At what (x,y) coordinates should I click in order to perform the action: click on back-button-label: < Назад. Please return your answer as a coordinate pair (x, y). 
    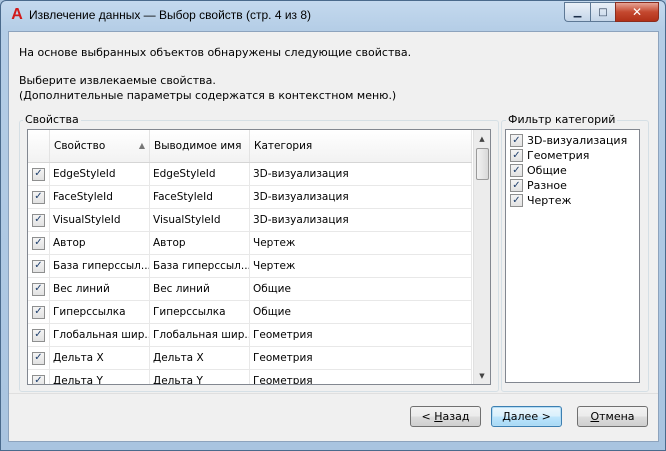
    Looking at the image, I should click on (445, 416).